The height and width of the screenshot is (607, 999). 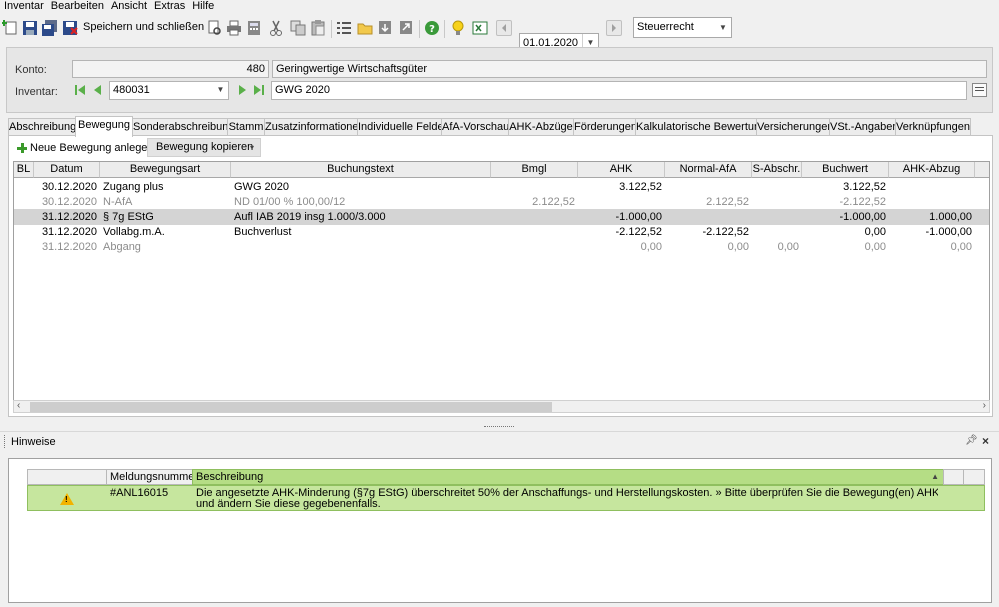 I want to click on cell-ahkabzug: 0,00, so click(x=961, y=247).